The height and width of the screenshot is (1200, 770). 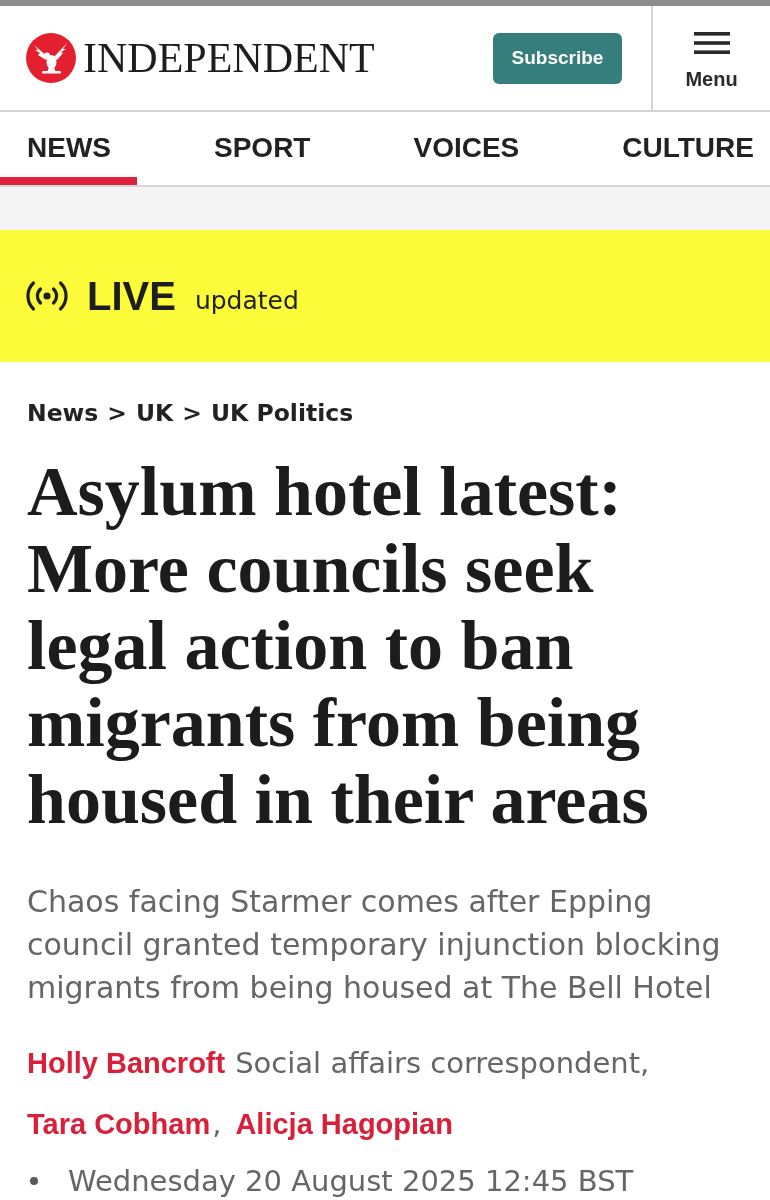 I want to click on author-link: Alicja Hagopian, so click(x=344, y=1124).